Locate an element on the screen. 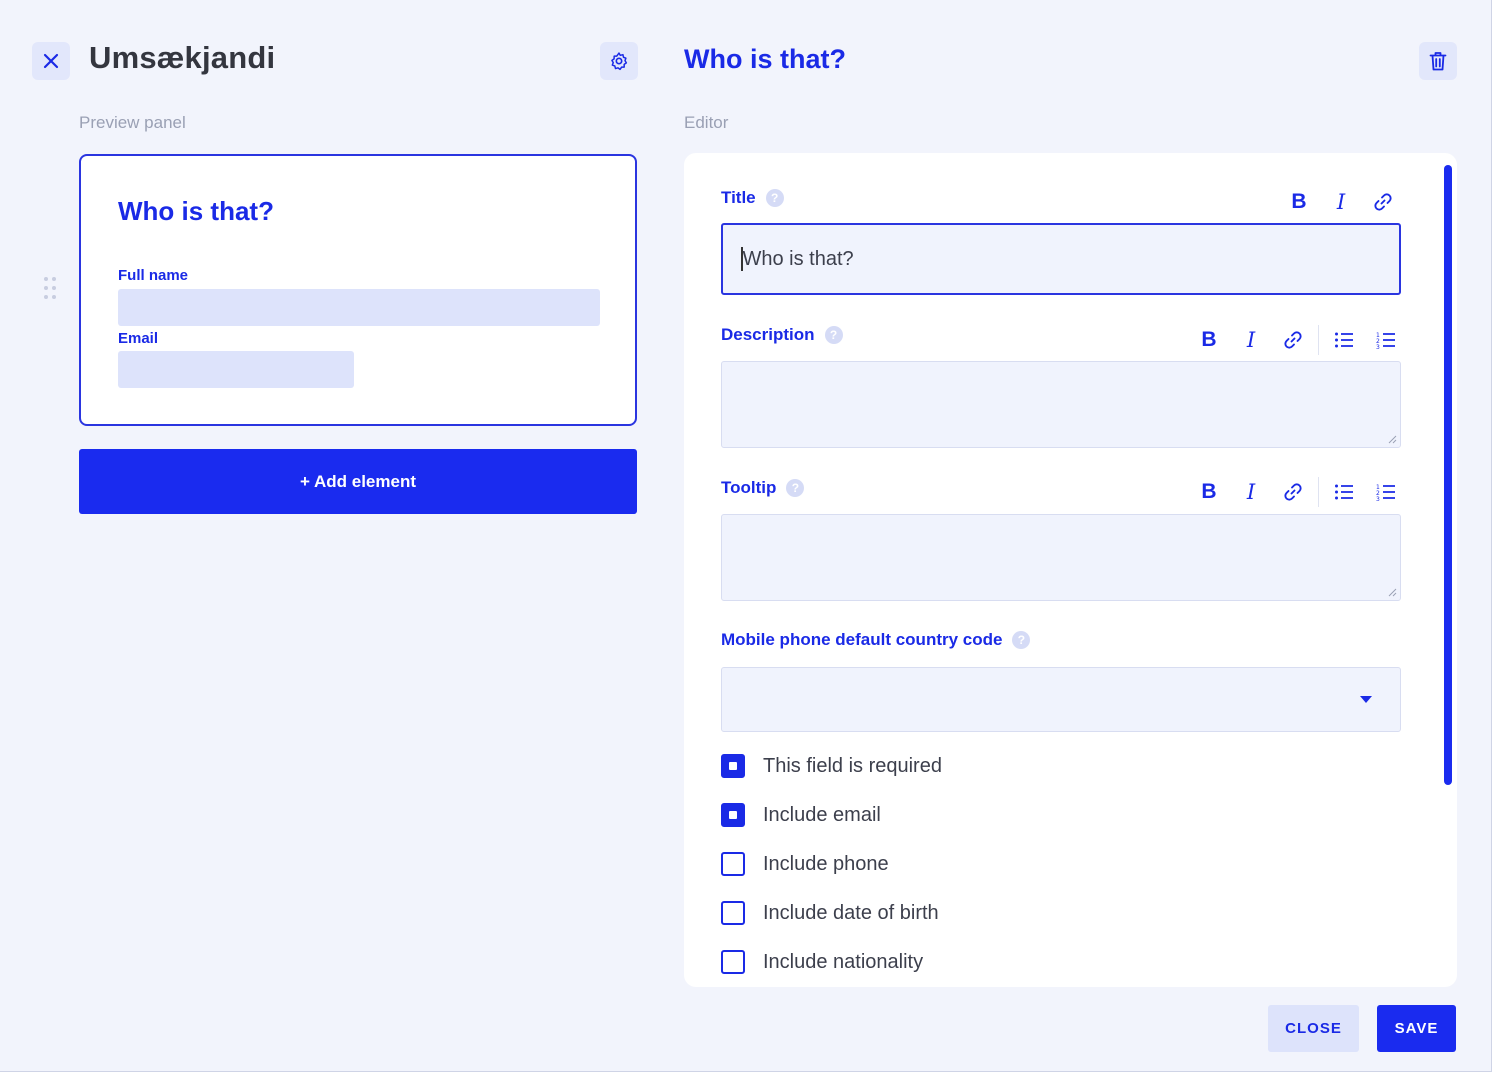 This screenshot has height=1072, width=1492. trash-icon is located at coordinates (1438, 61).